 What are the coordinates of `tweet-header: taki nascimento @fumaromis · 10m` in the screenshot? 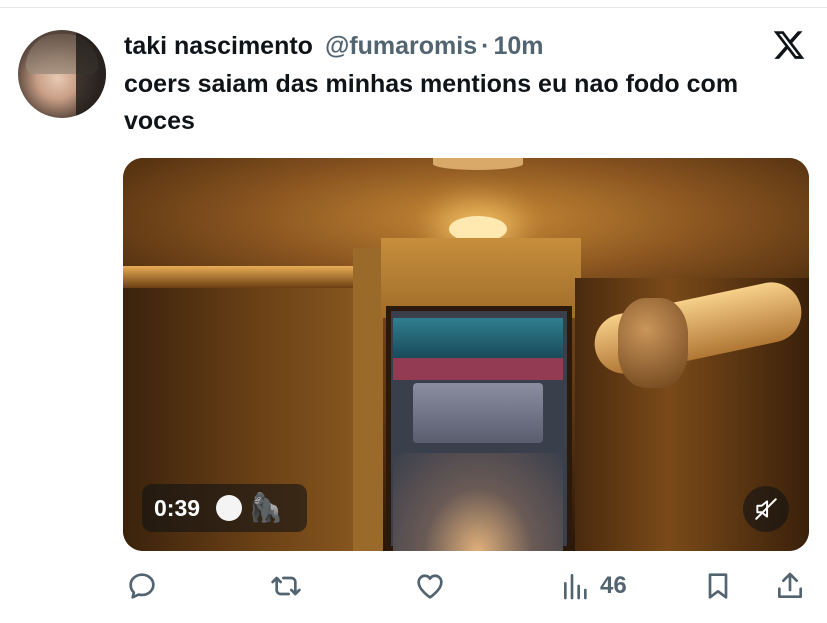 It's located at (334, 46).